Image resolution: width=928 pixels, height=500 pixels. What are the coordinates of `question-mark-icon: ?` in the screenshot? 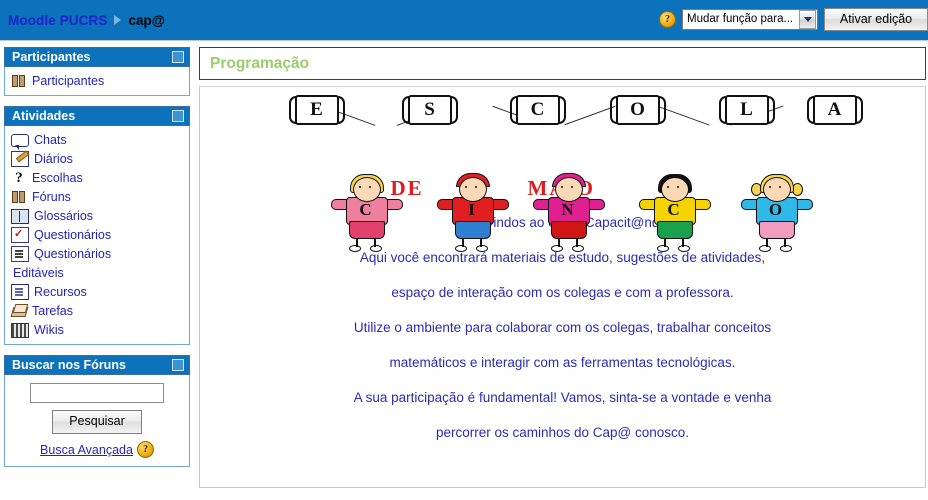 It's located at (19, 177).